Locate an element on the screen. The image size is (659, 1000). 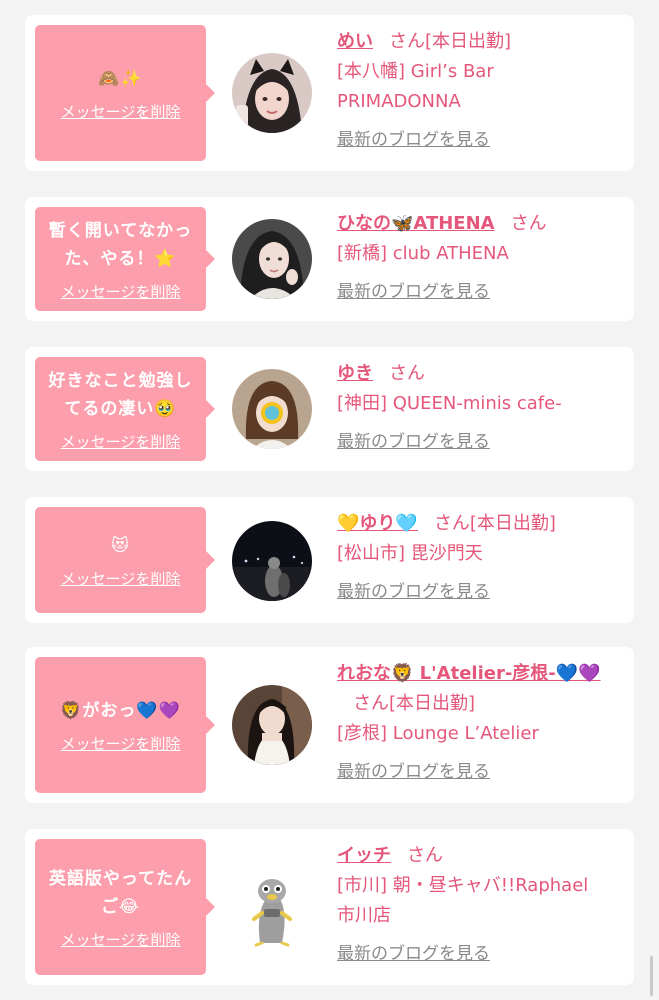
message-text: 😻 is located at coordinates (120, 545).